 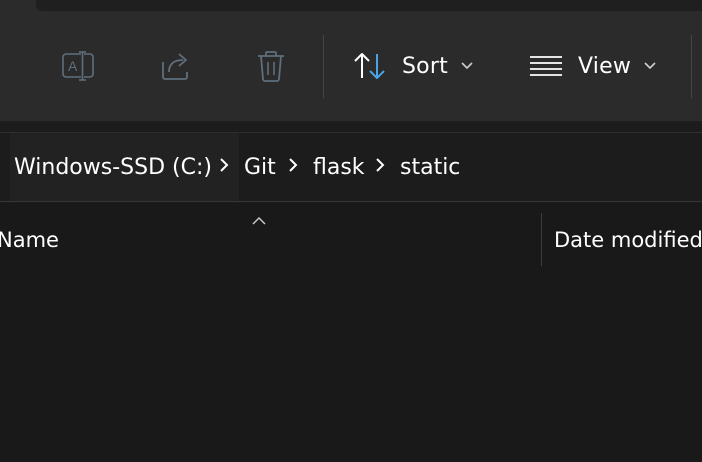 I want to click on breadcrumb-item-static: static, so click(x=430, y=167).